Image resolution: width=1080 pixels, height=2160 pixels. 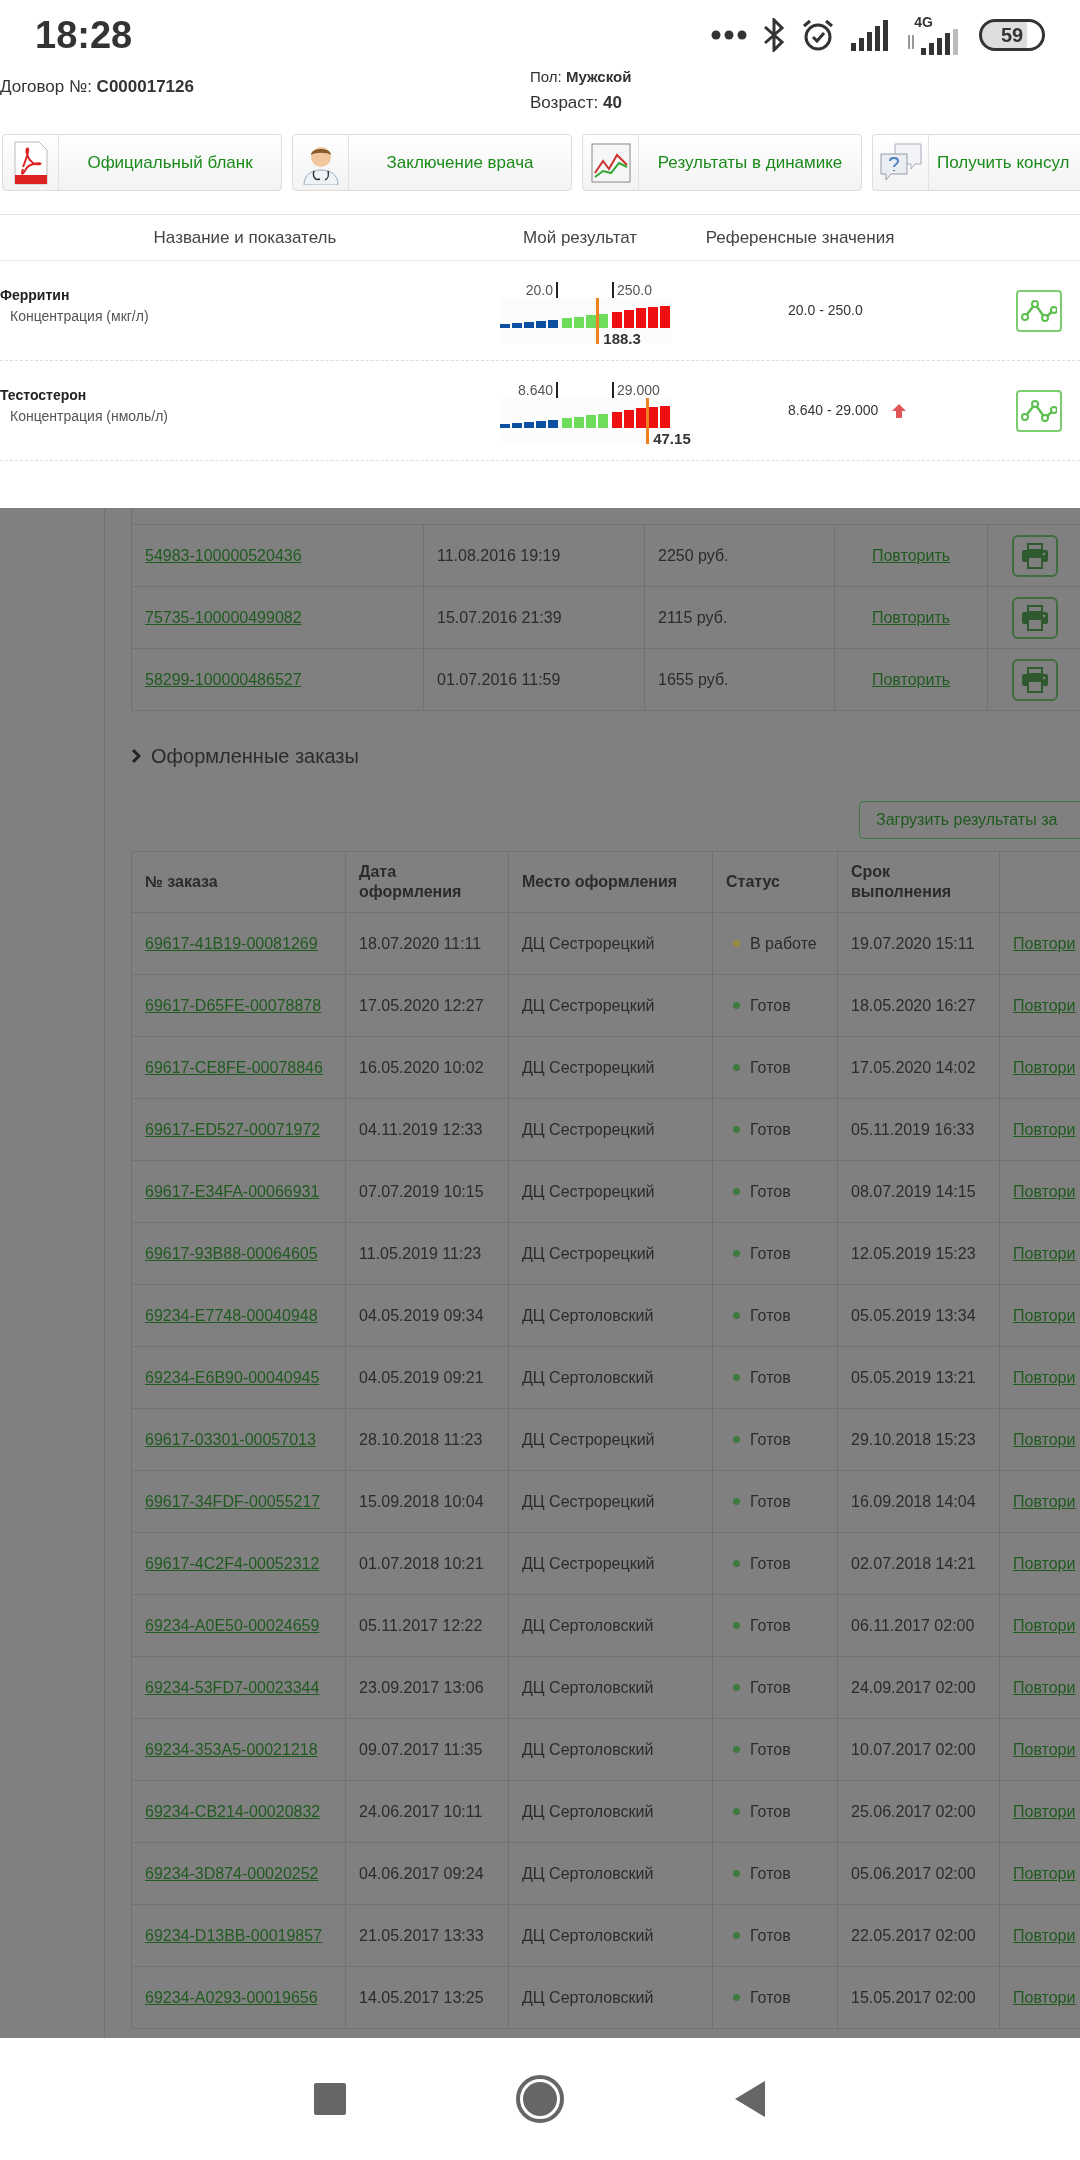 What do you see at coordinates (722, 162) in the screenshot?
I see `action-button: Результаты в динамике` at bounding box center [722, 162].